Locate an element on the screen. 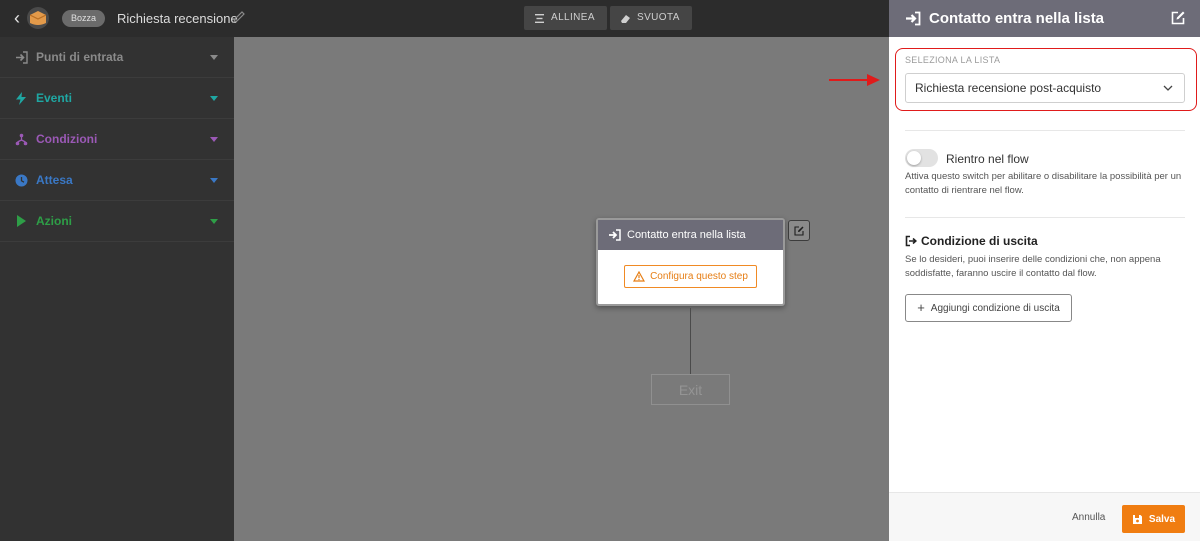 This screenshot has width=1200, height=541. edit-node-button is located at coordinates (799, 230).